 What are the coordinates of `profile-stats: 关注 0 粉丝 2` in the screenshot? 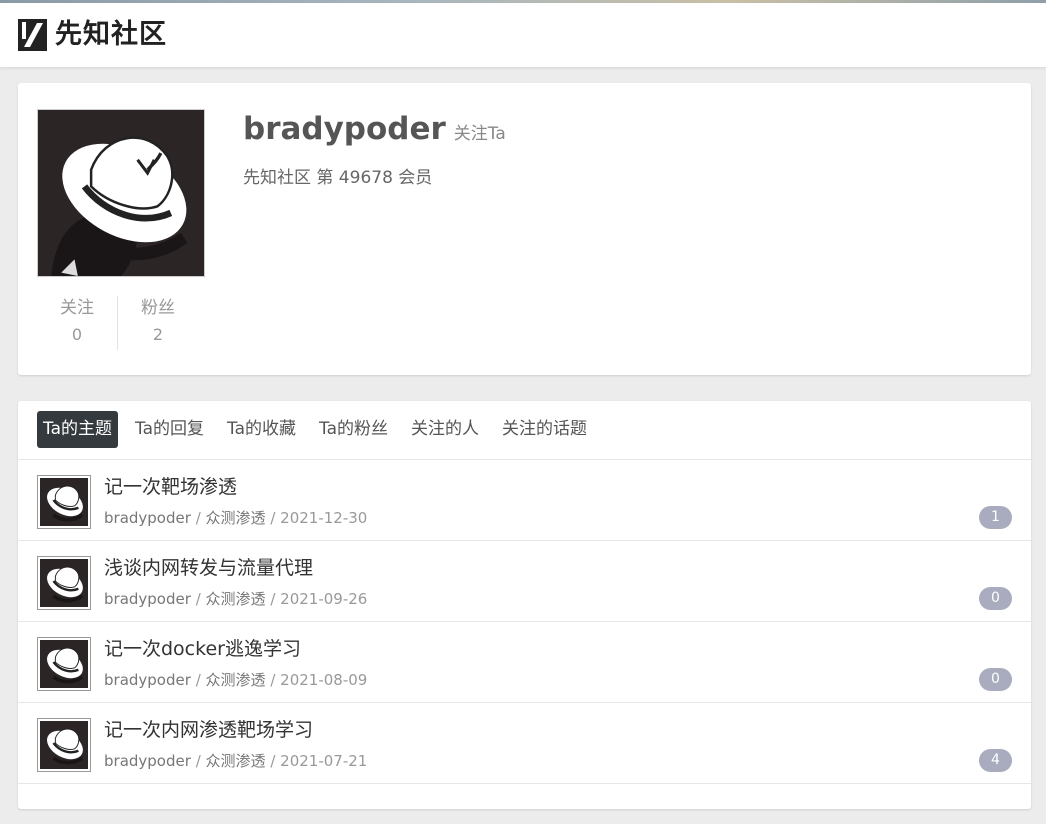 It's located at (127, 323).